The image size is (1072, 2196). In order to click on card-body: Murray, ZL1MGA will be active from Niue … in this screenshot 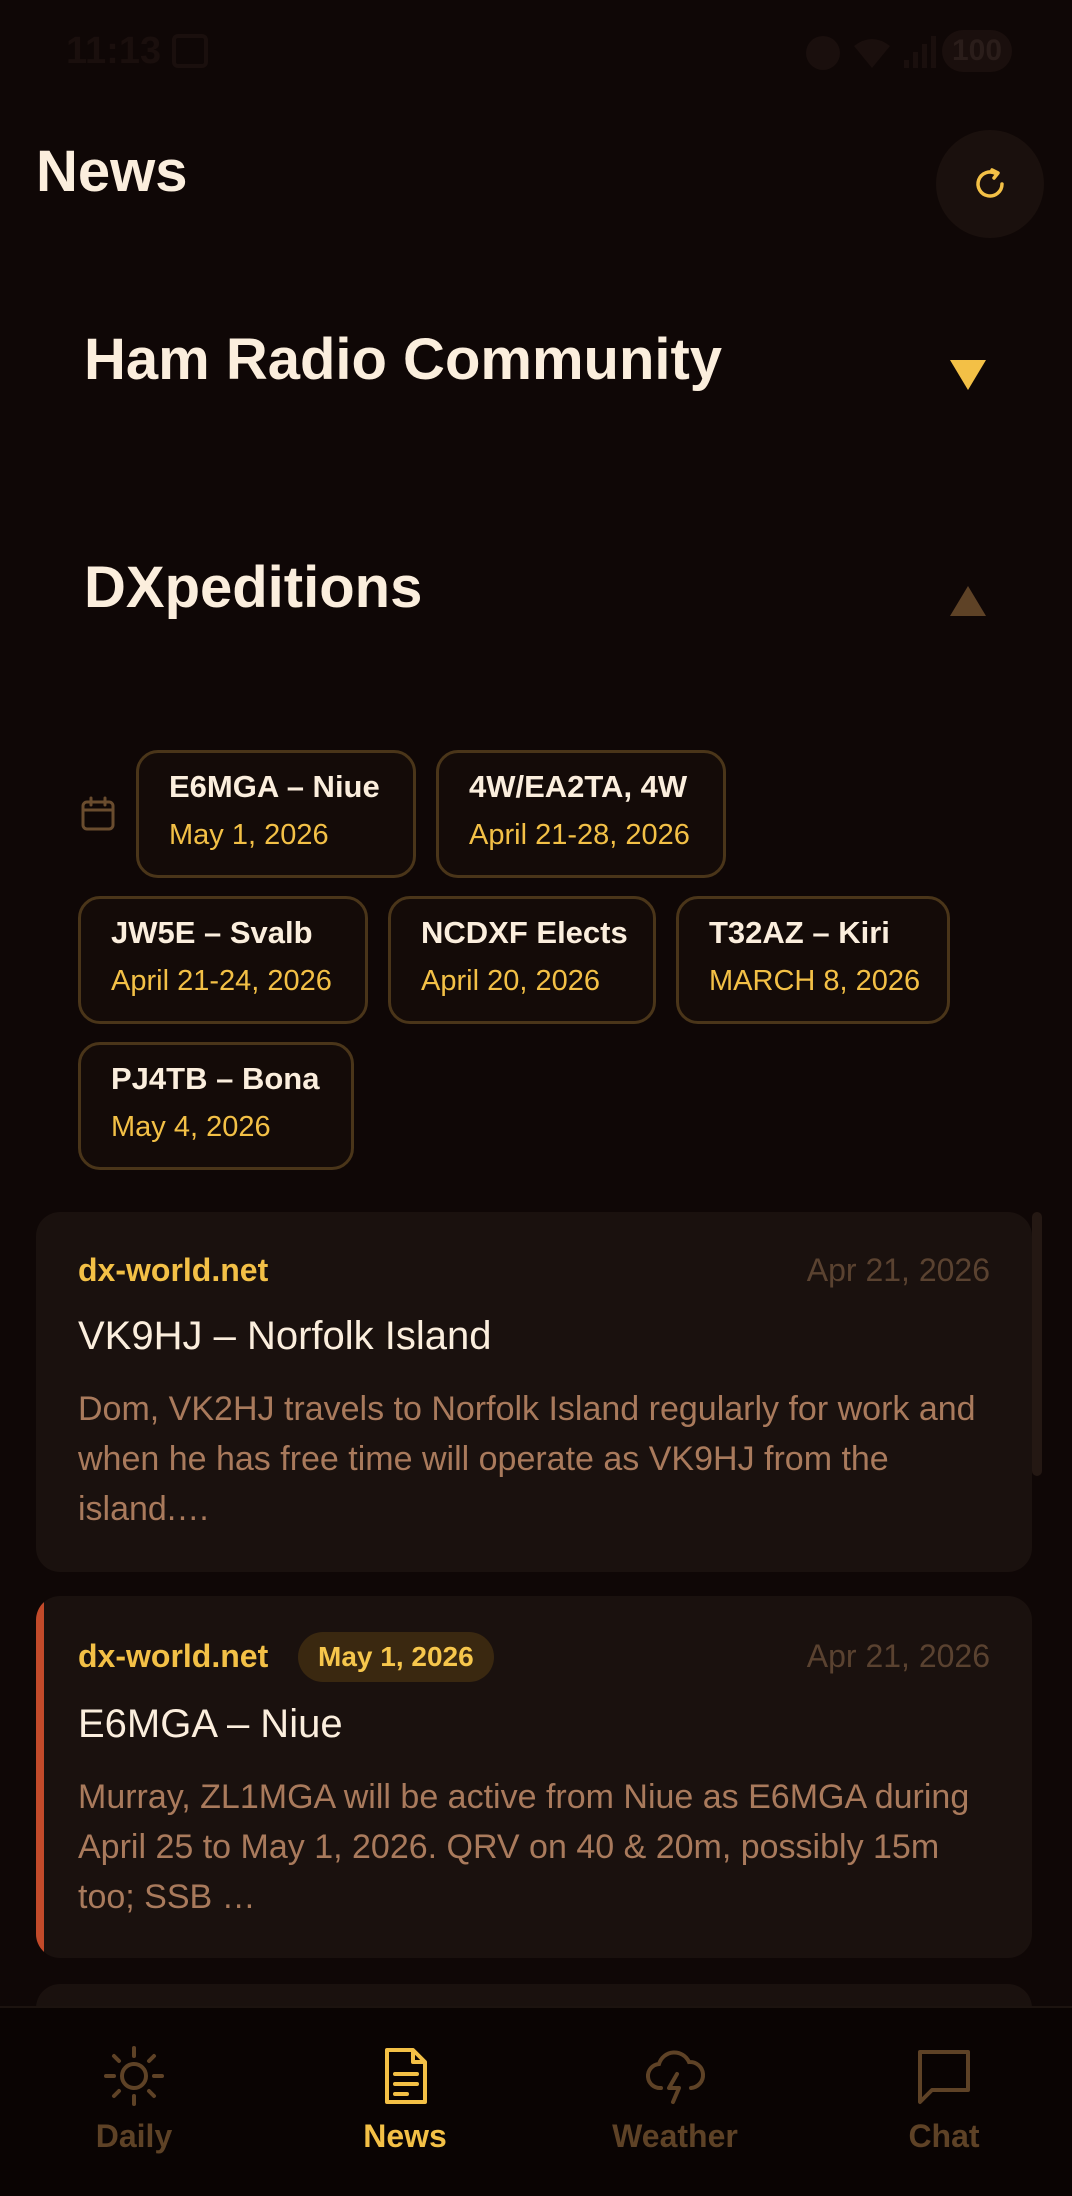, I will do `click(524, 1847)`.